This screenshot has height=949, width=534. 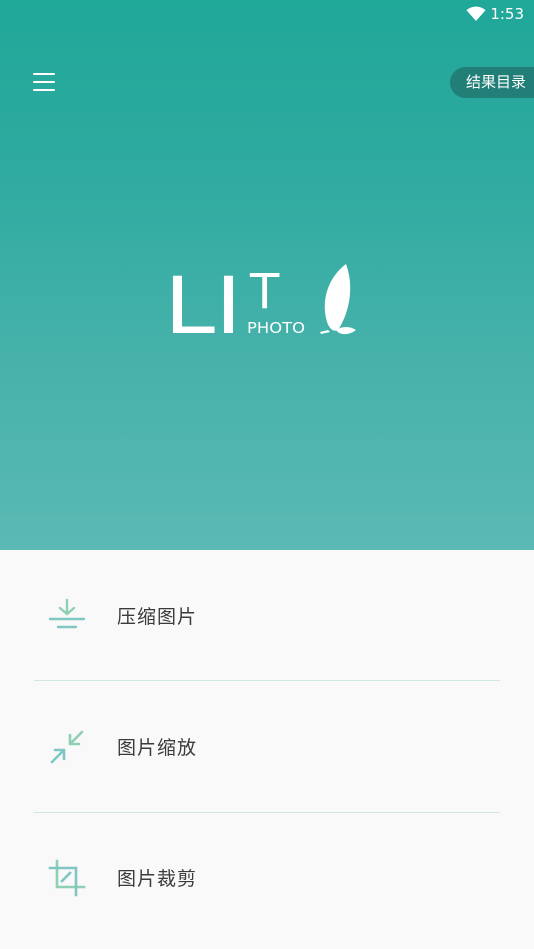 What do you see at coordinates (203, 302) in the screenshot?
I see `logo-letters: LI` at bounding box center [203, 302].